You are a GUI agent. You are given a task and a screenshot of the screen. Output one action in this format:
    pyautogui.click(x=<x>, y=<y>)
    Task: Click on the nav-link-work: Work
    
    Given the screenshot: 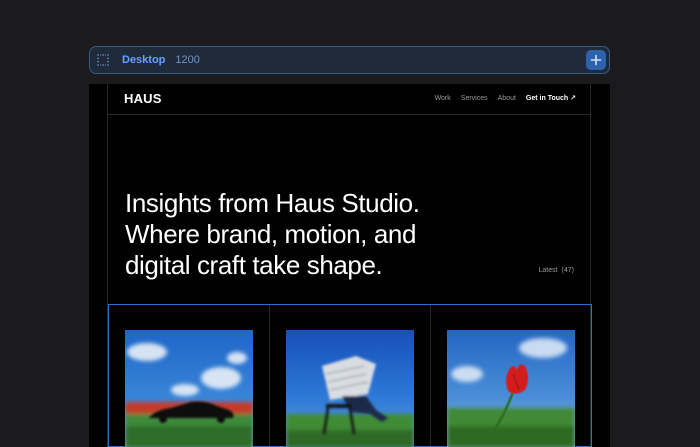 What is the action you would take?
    pyautogui.click(x=443, y=98)
    